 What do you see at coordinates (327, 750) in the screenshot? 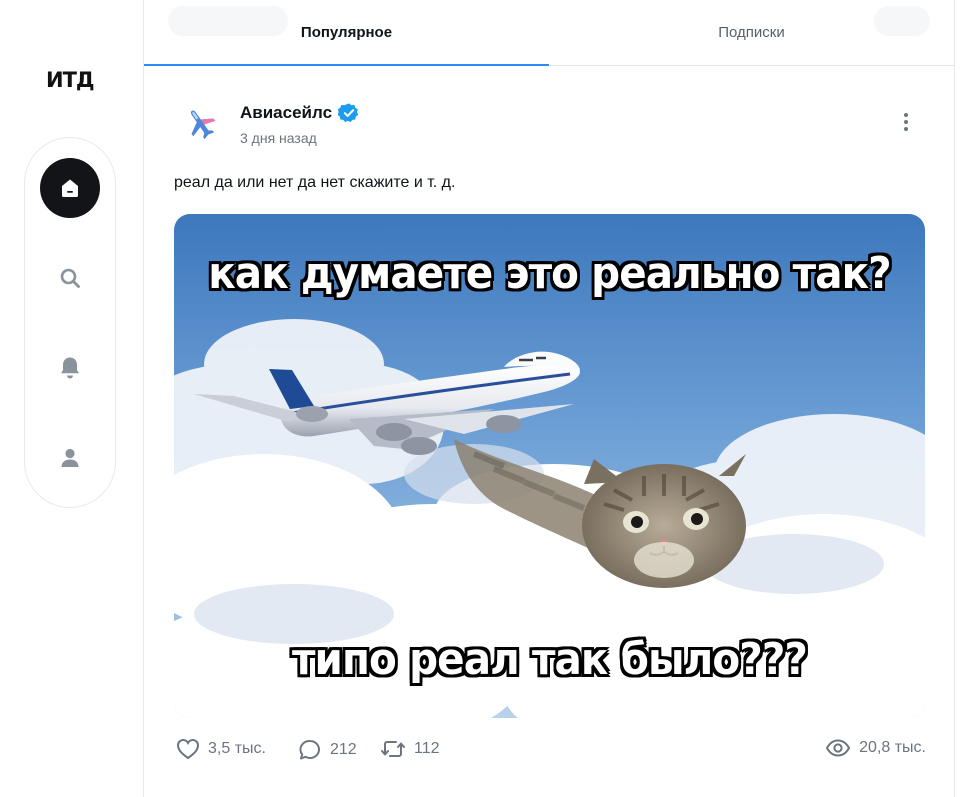
I see `comment-button: 212` at bounding box center [327, 750].